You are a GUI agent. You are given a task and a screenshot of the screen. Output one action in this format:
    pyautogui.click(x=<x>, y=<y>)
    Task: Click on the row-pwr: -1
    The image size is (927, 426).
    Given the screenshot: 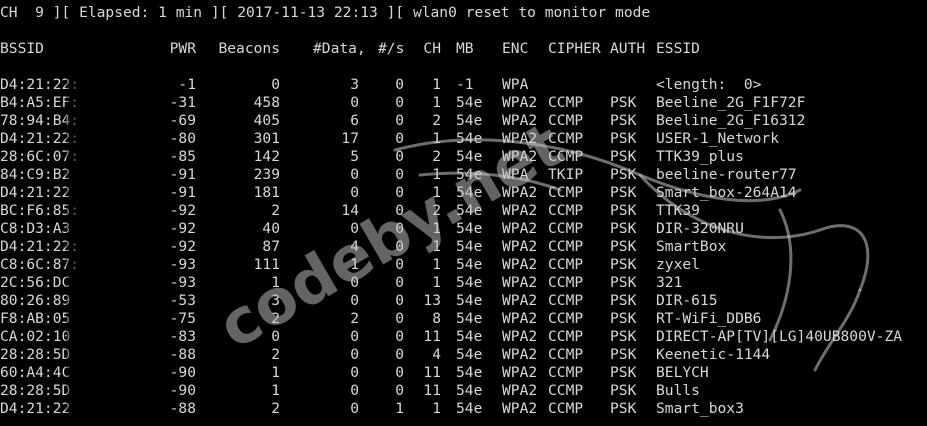 What is the action you would take?
    pyautogui.click(x=187, y=84)
    